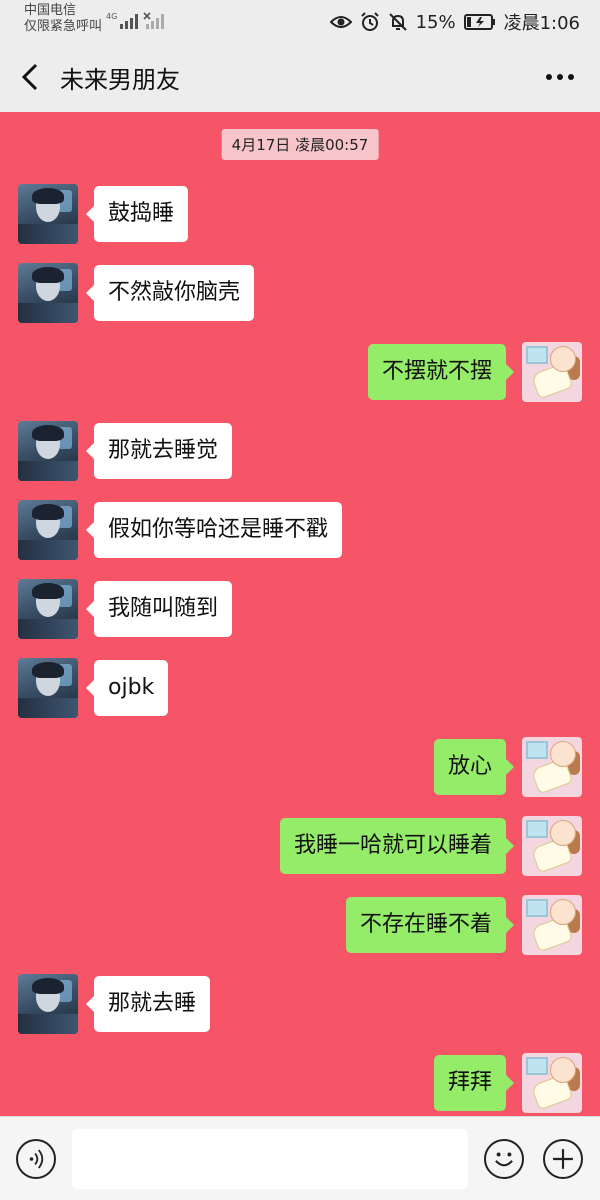  I want to click on received-message: 我随叫随到, so click(300, 609).